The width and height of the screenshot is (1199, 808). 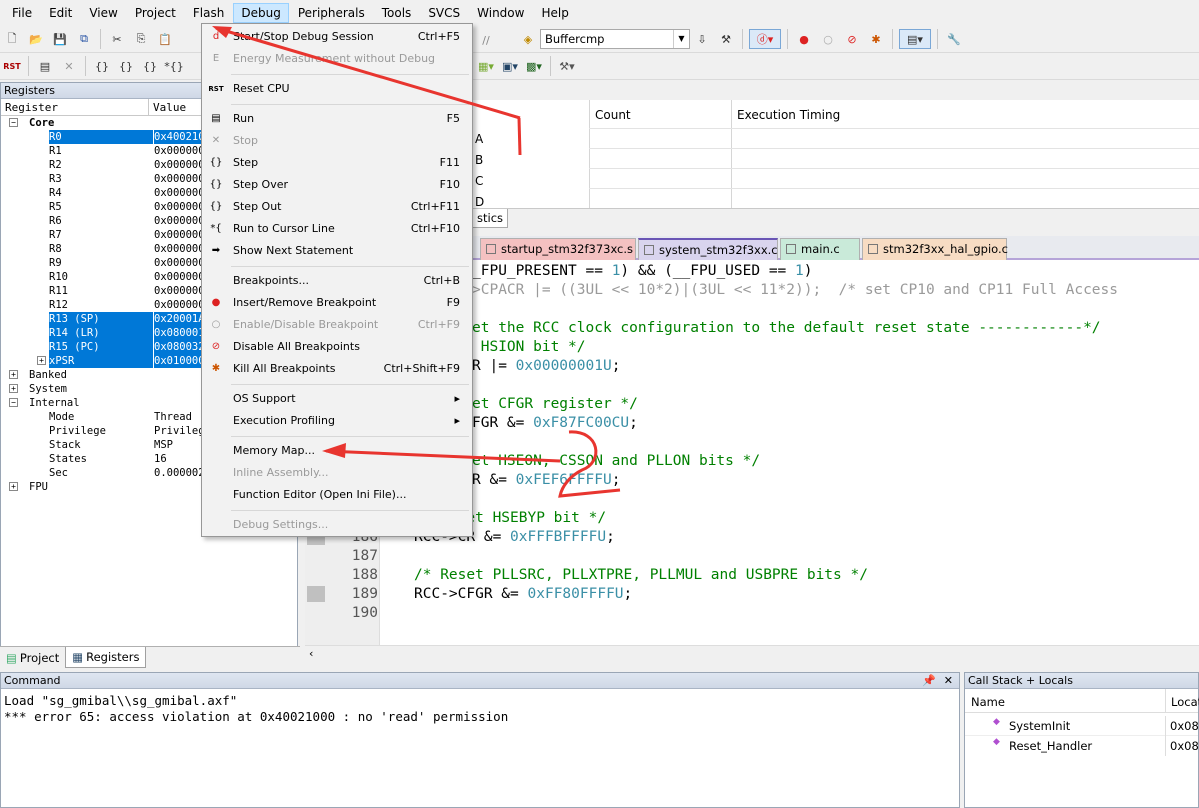 I want to click on menu-item-os-support: OS Support ▸, so click(x=337, y=399).